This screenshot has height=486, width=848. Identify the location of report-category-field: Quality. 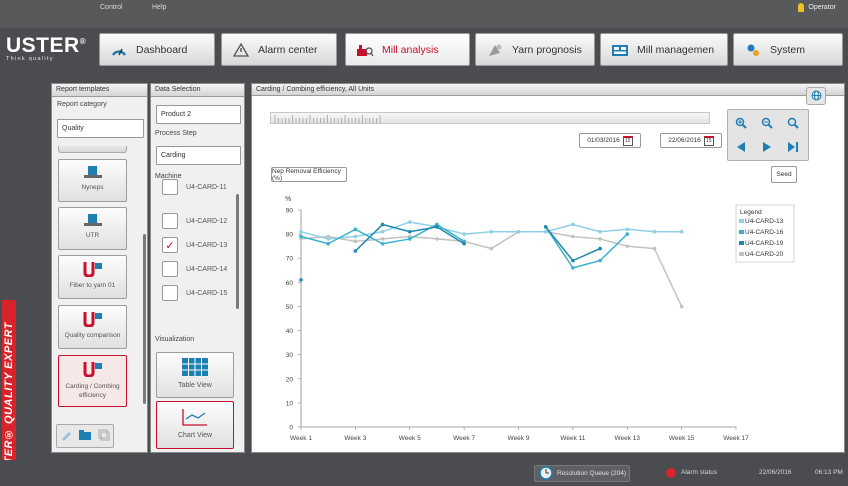
(100, 128).